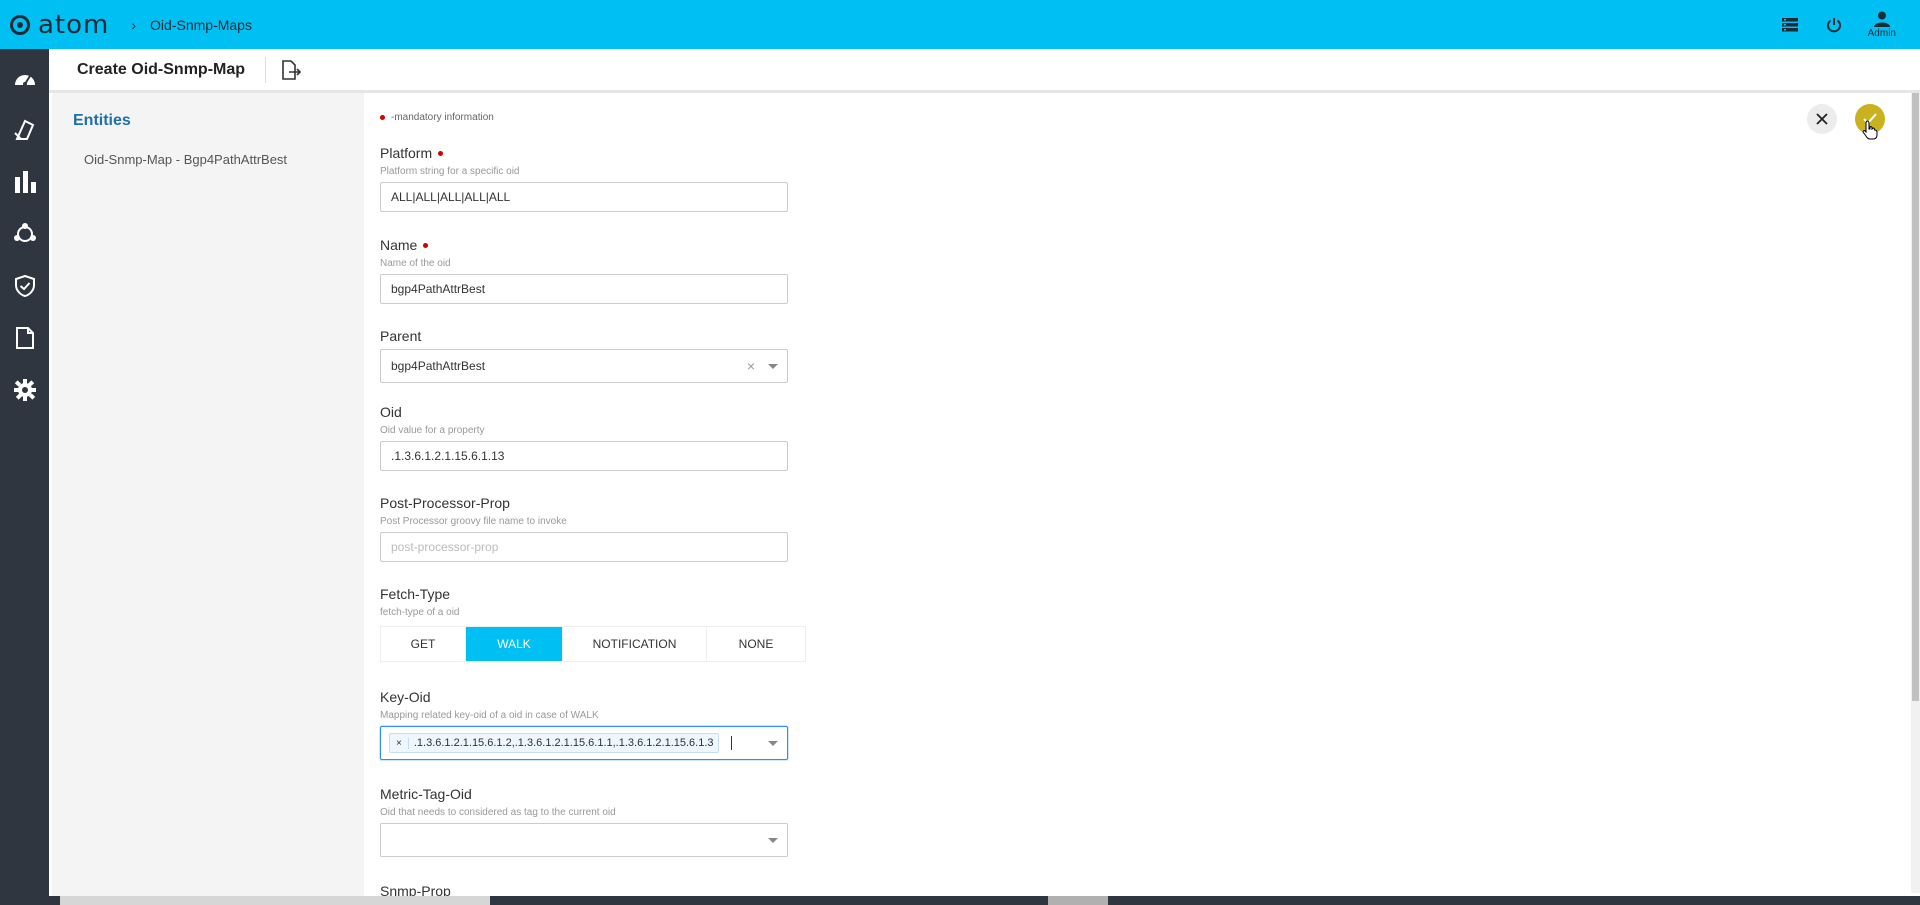  I want to click on fetch-type-toggle-group: GET WALK NOTIFICATION NONE, so click(593, 644).